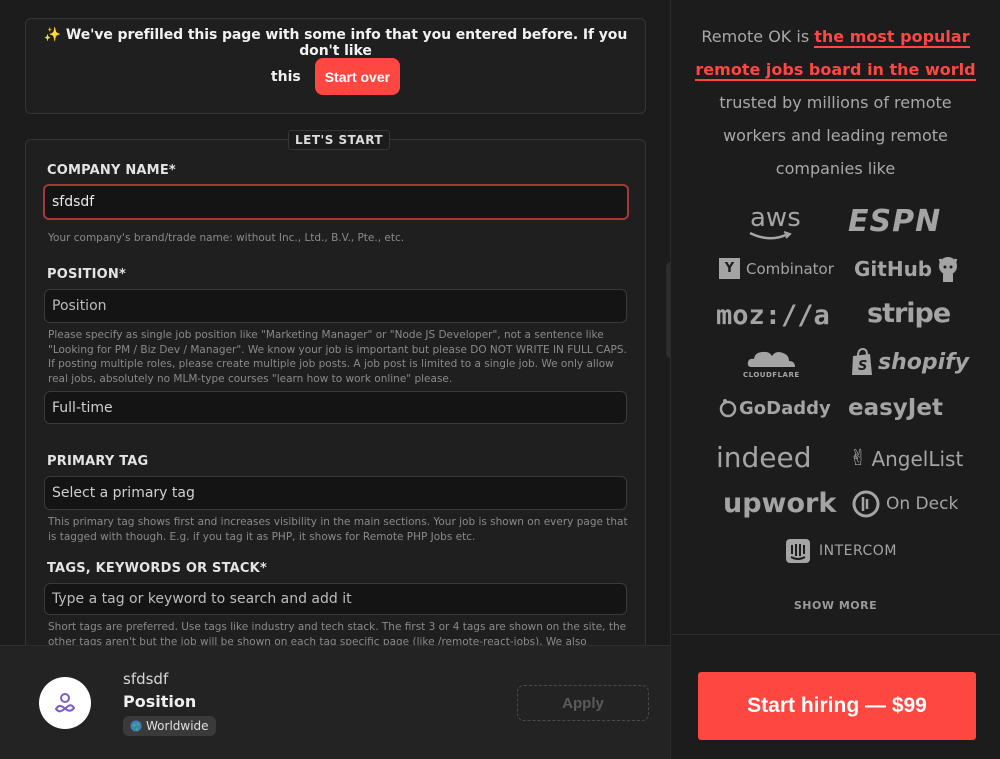 Image resolution: width=1000 pixels, height=759 pixels. I want to click on company-name-label: COMPANY NAME*, so click(111, 170).